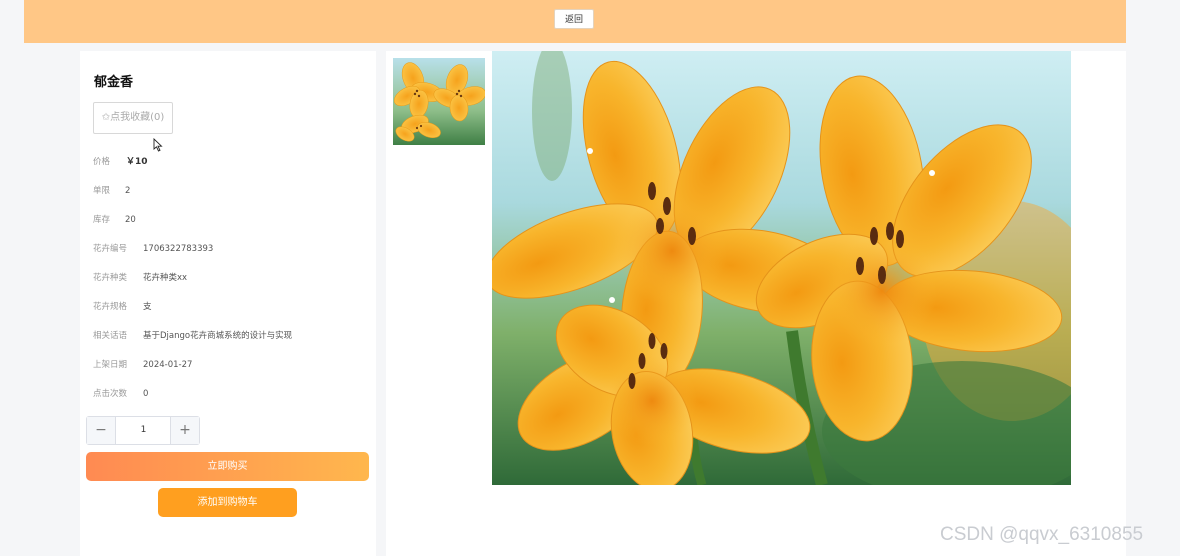  What do you see at coordinates (178, 249) in the screenshot?
I see `flower-id-value: 1706322783393` at bounding box center [178, 249].